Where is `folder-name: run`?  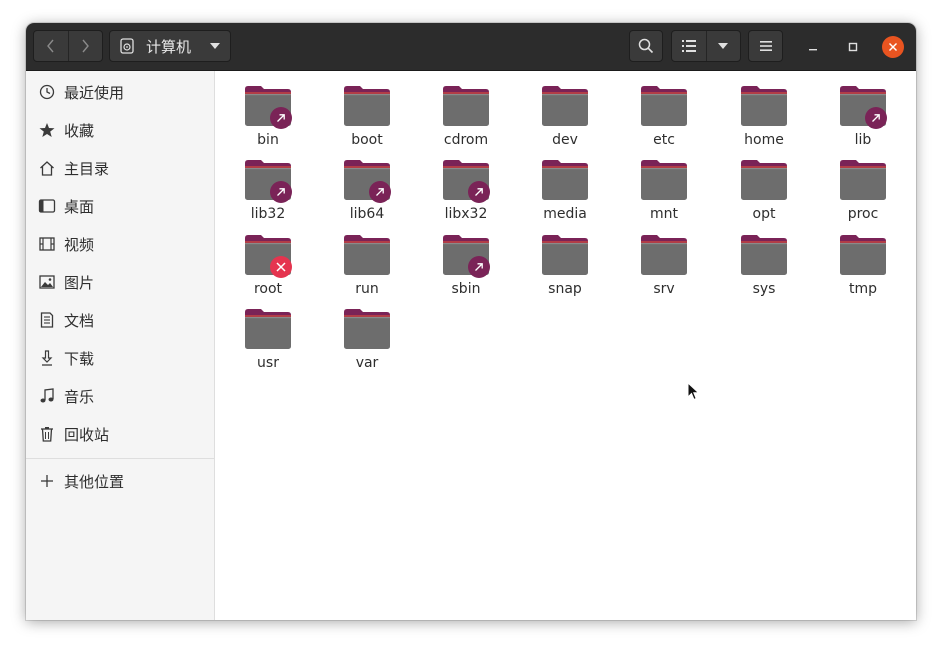
folder-name: run is located at coordinates (367, 289).